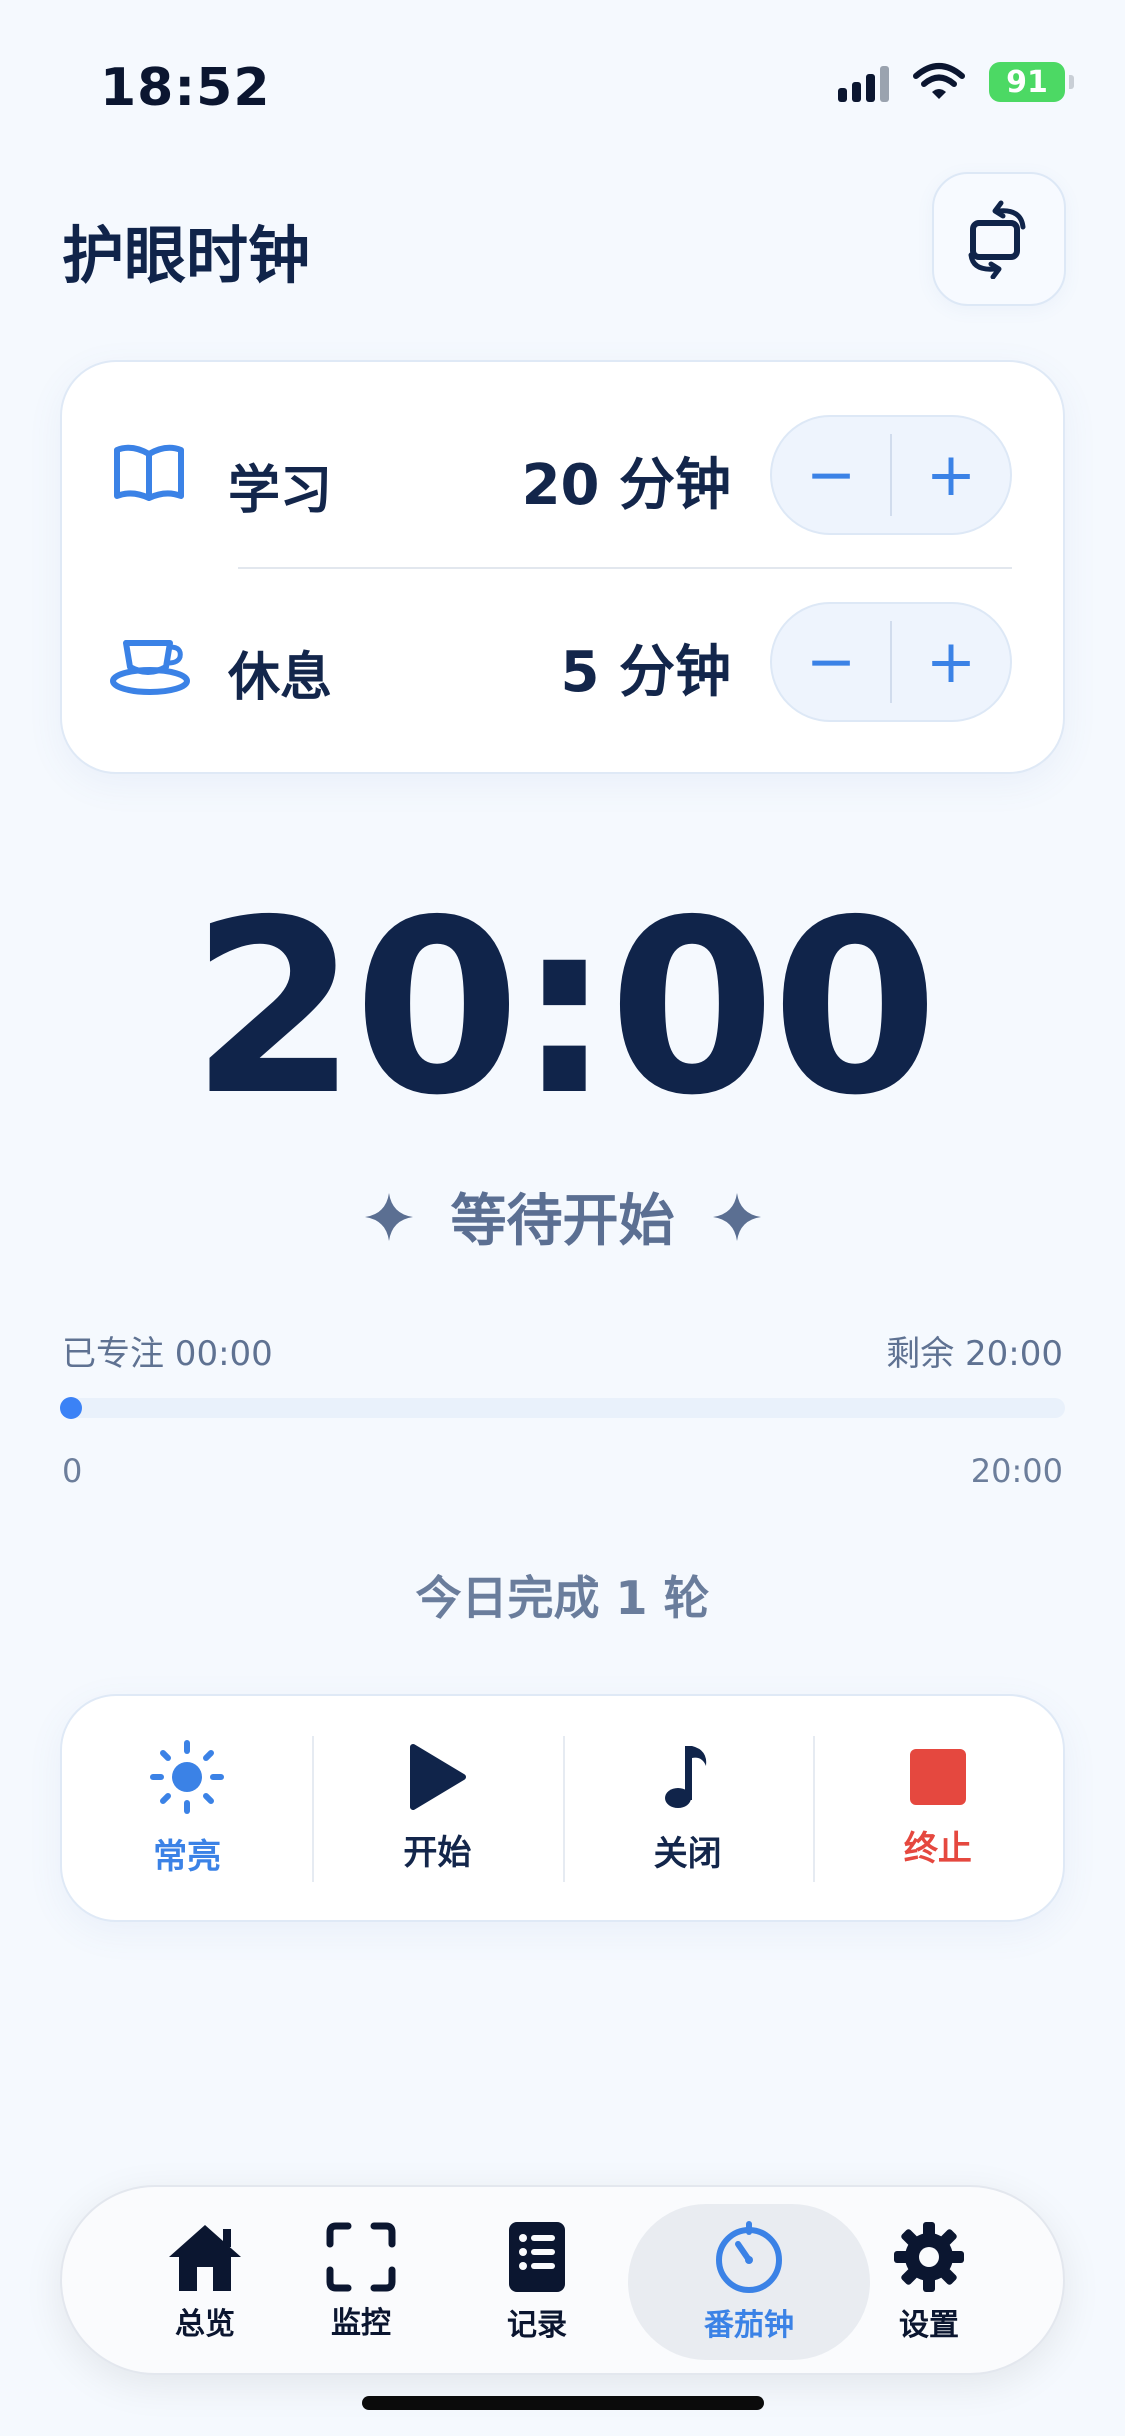 The width and height of the screenshot is (1125, 2436). Describe the element at coordinates (537, 2257) in the screenshot. I see `list-icon` at that location.